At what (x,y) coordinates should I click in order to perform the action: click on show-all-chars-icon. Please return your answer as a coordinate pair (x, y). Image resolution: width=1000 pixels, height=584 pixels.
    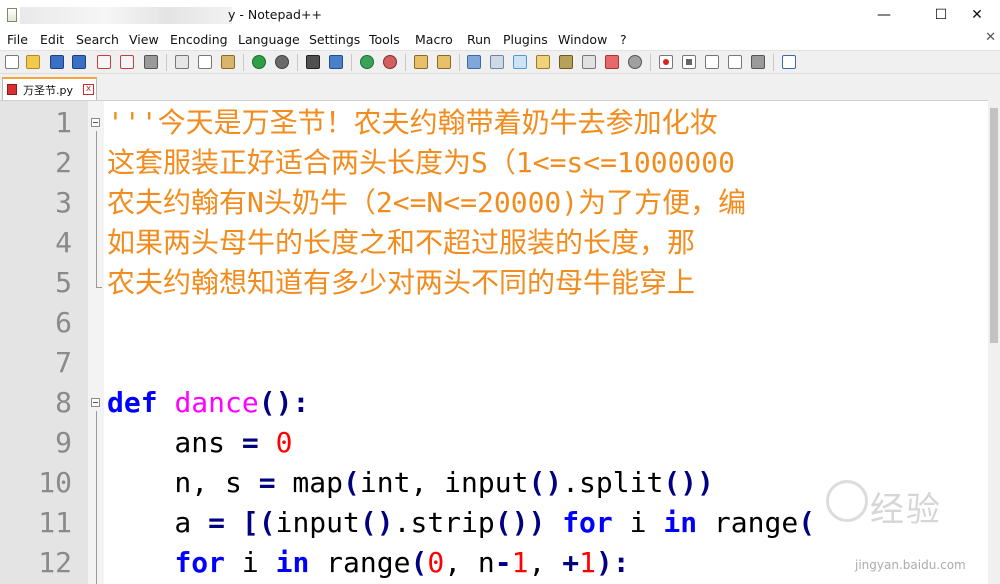
    Looking at the image, I should click on (497, 62).